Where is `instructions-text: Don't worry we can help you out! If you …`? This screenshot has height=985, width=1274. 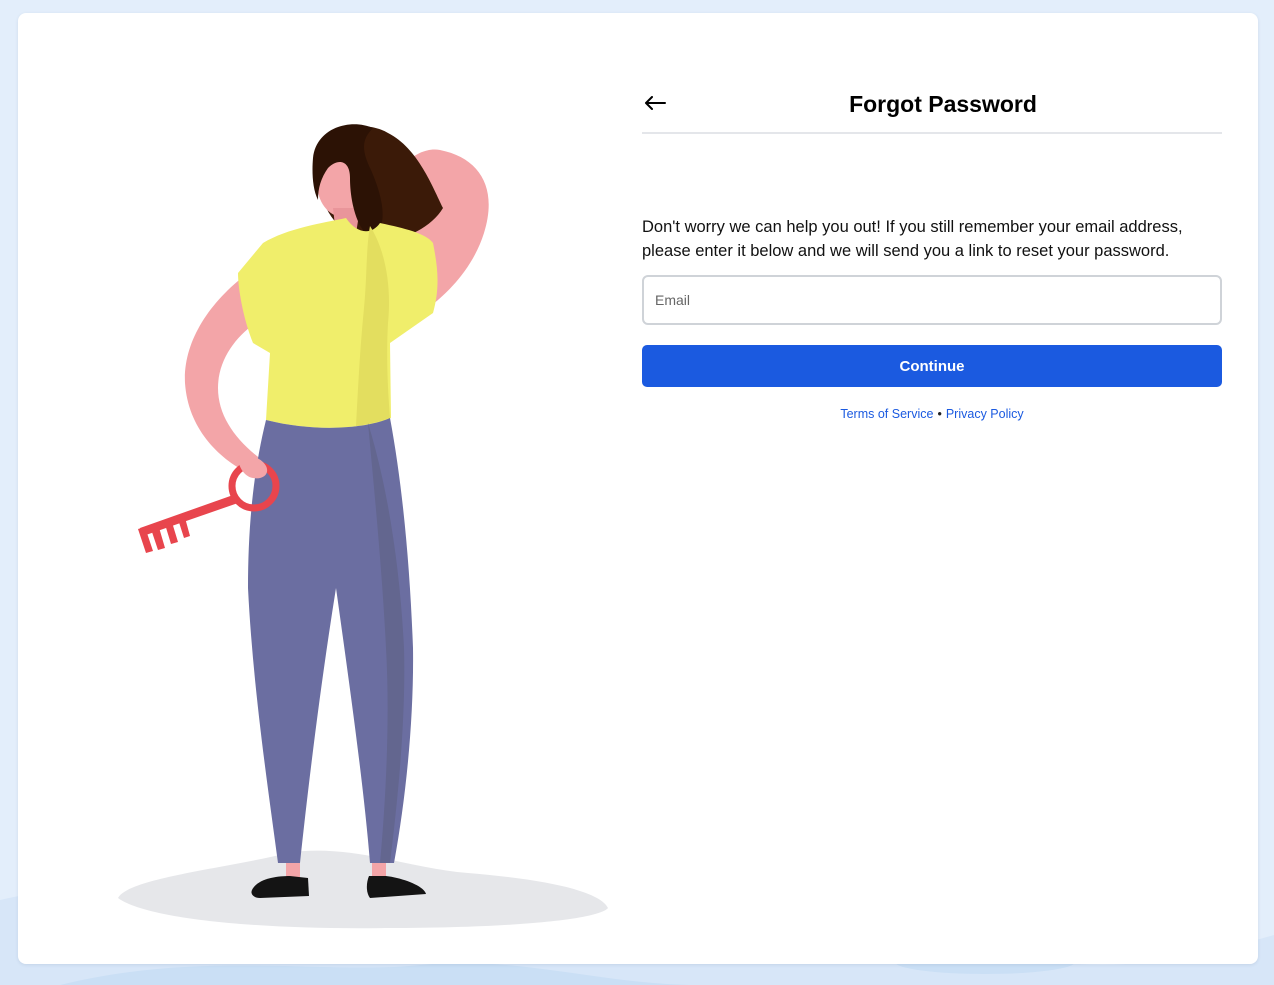 instructions-text: Don't worry we can help you out! If you … is located at coordinates (912, 239).